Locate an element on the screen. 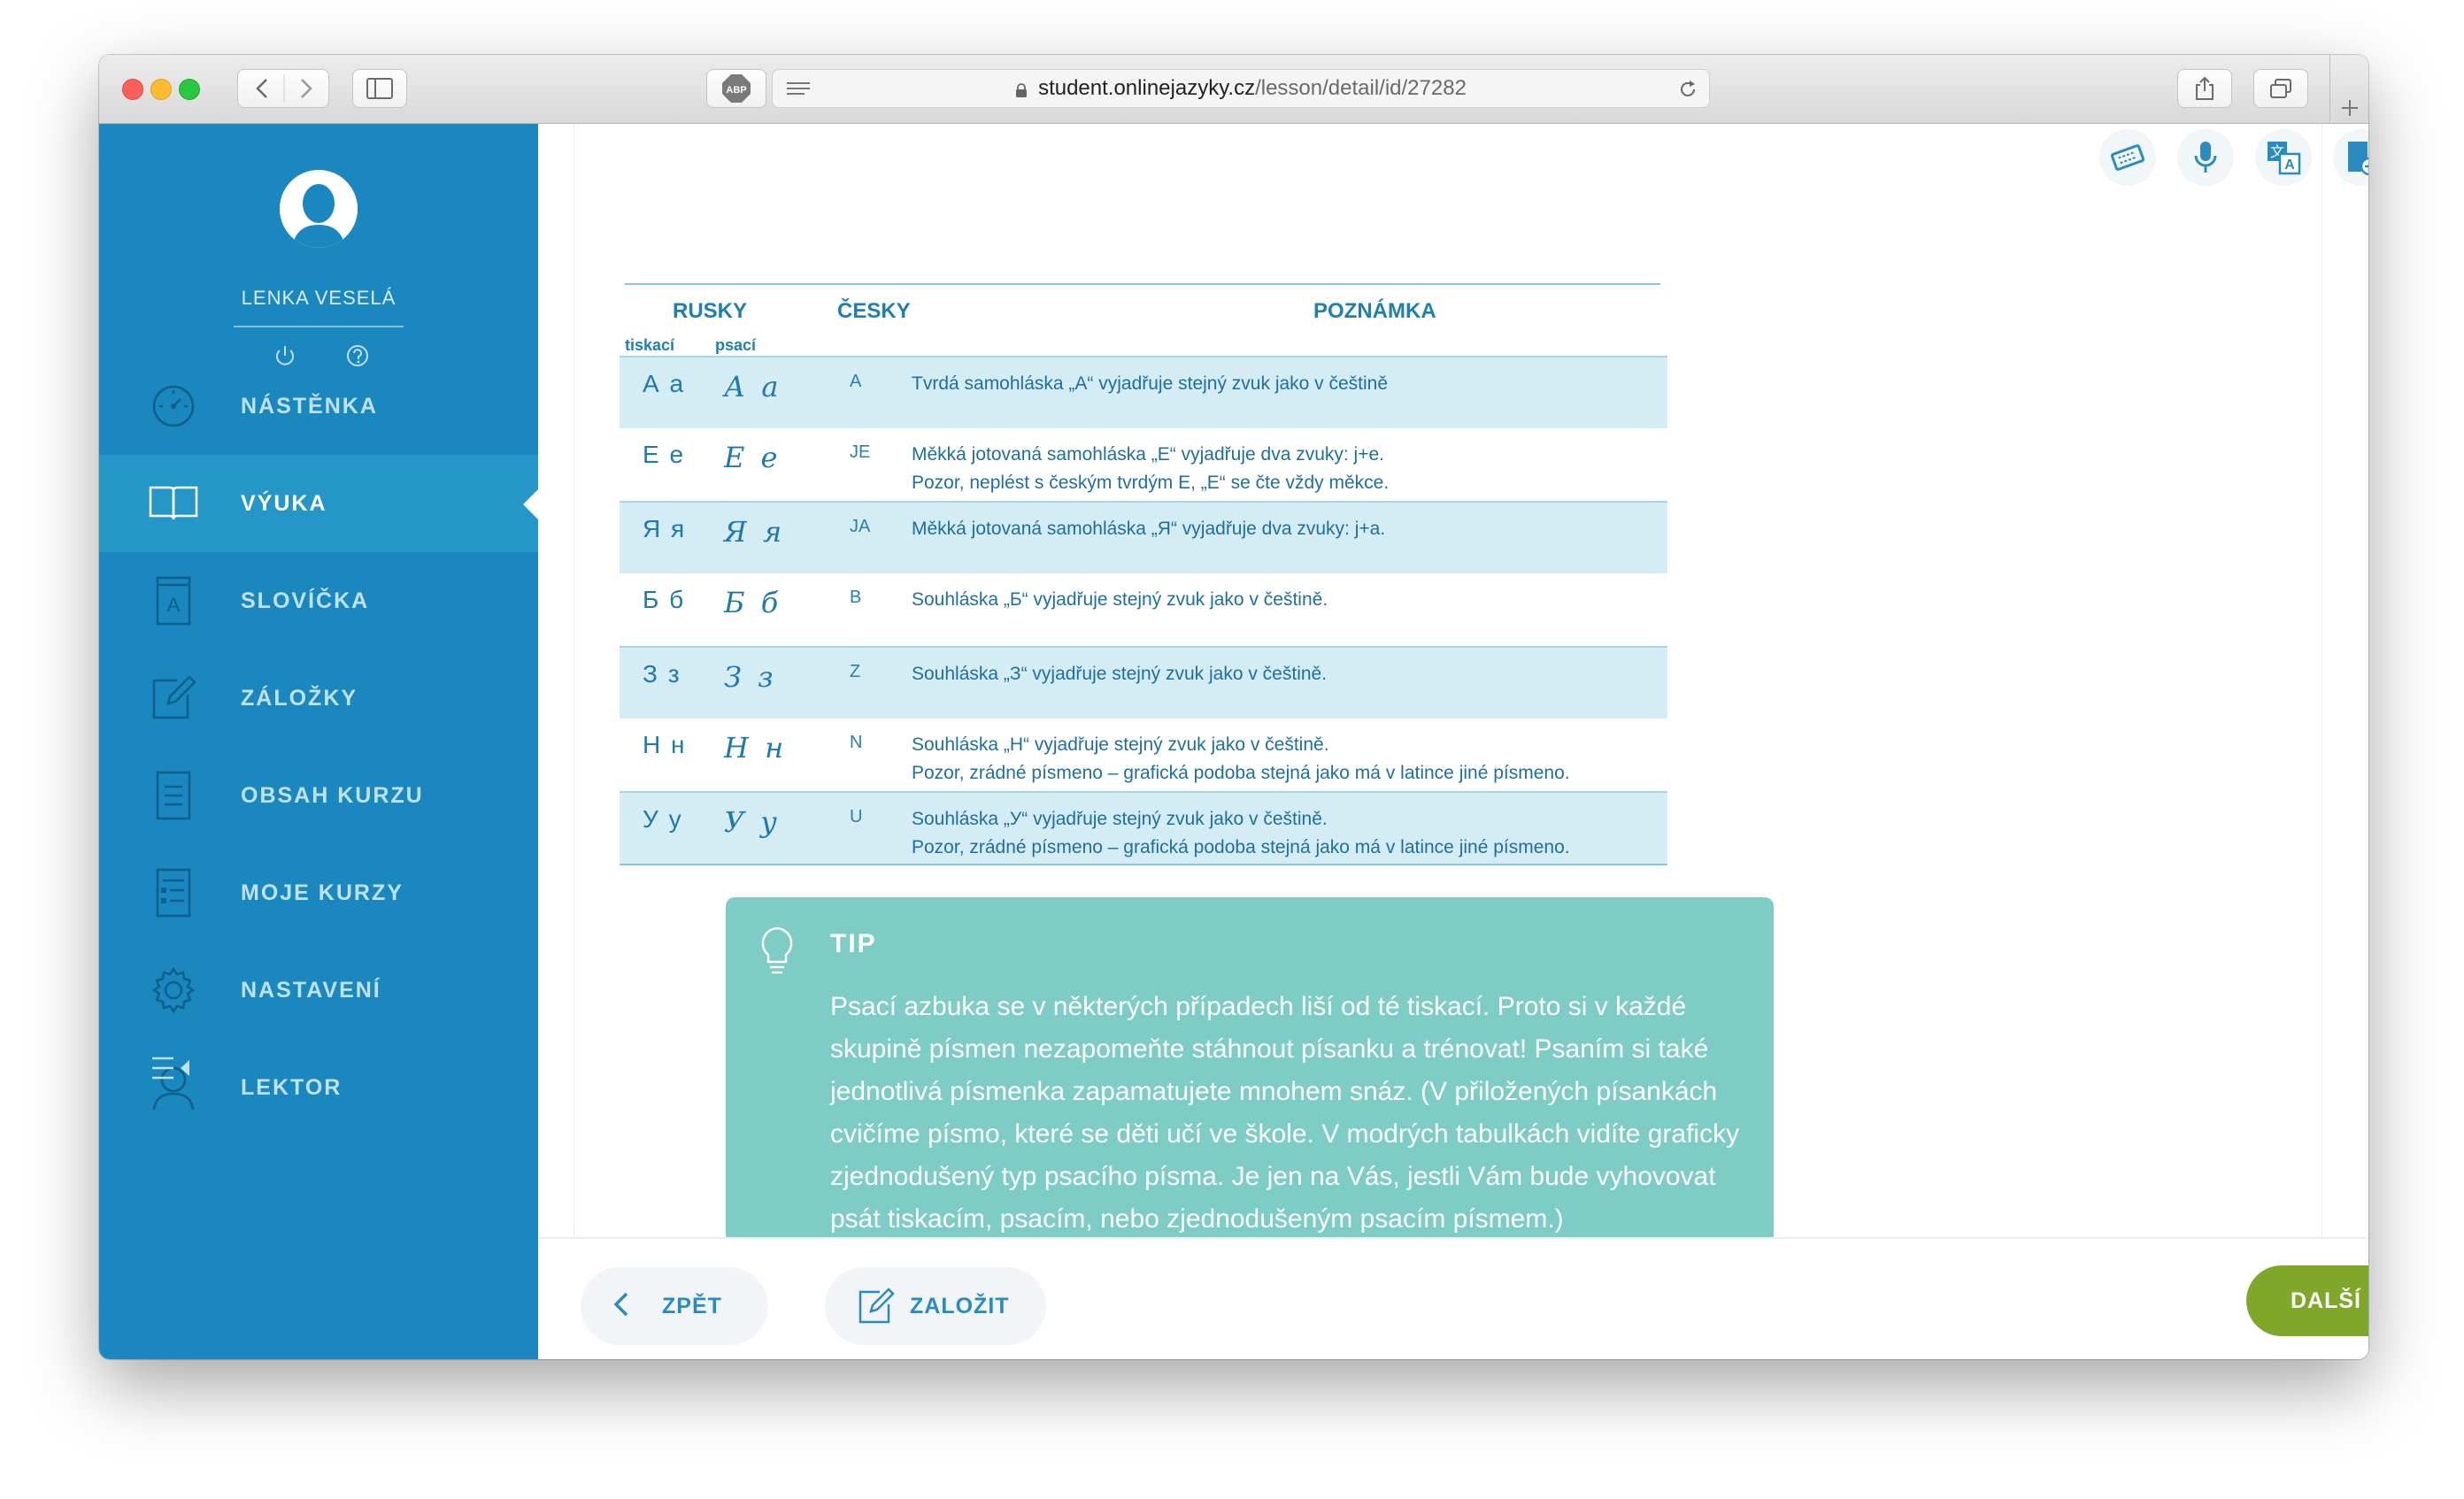 The height and width of the screenshot is (1499, 2464). collapse-menu-icon is located at coordinates (170, 1068).